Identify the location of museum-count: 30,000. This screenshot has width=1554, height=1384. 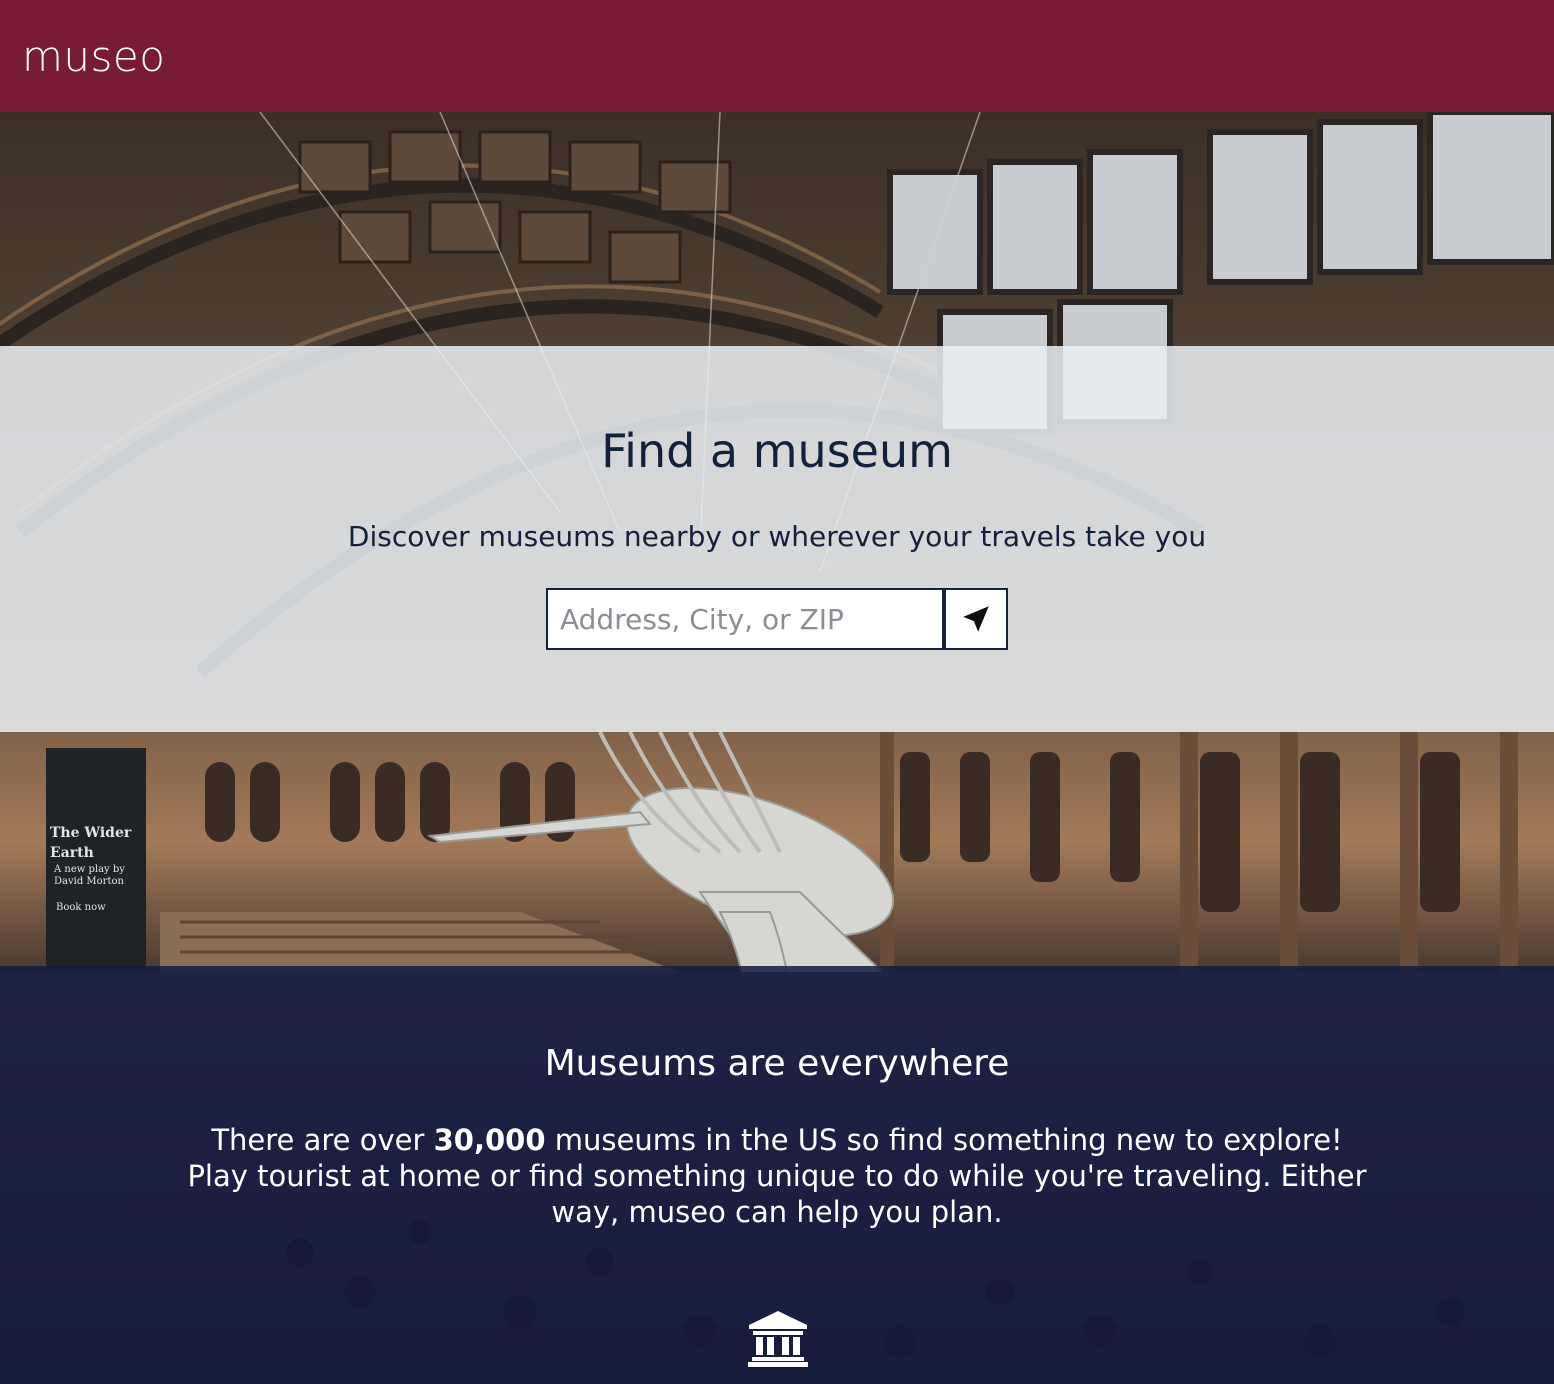
(489, 1140).